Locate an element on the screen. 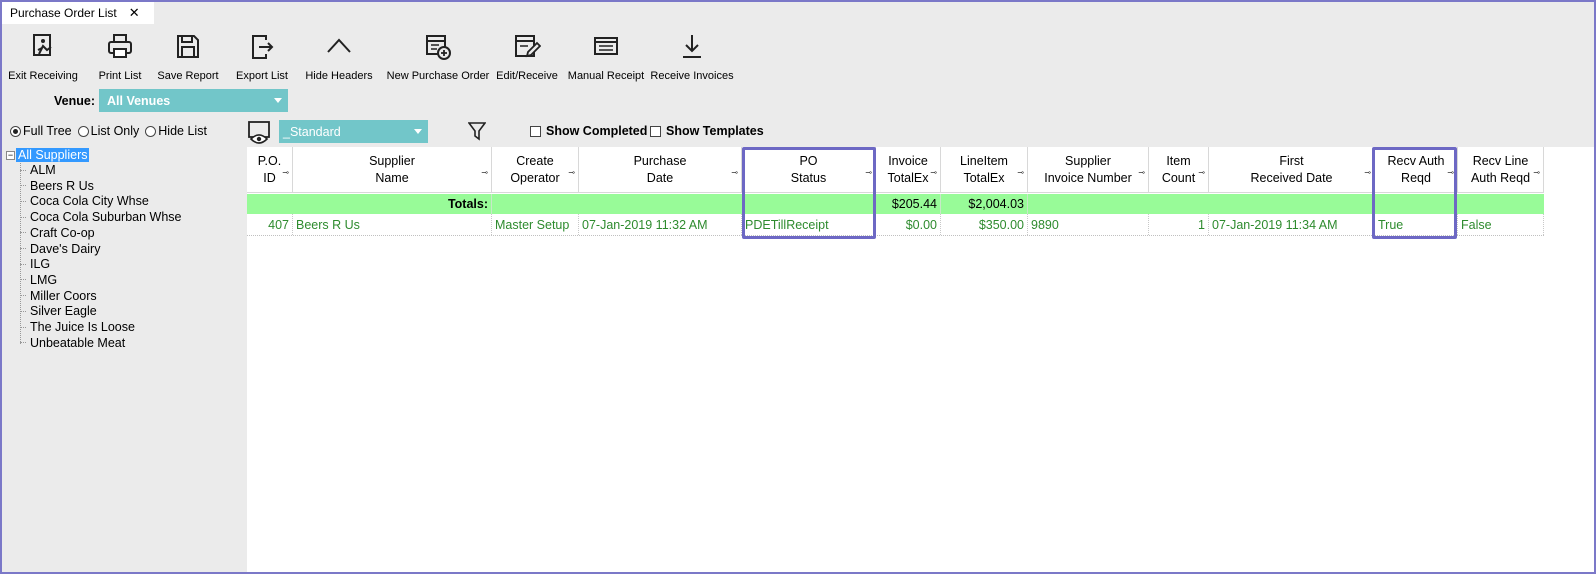 This screenshot has width=1596, height=574. cell-invoice-number: 9890 is located at coordinates (1088, 224).